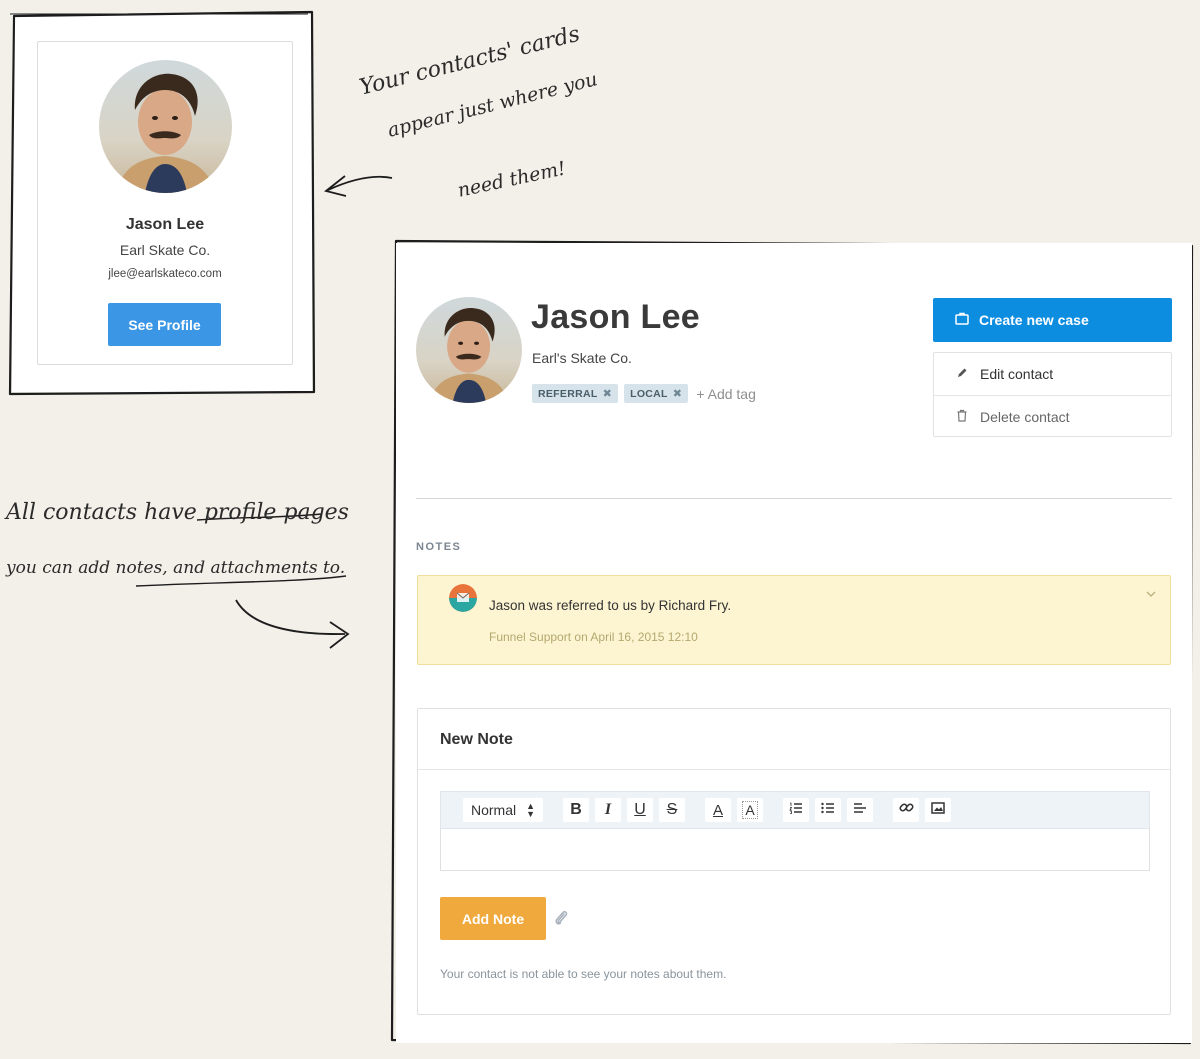 The width and height of the screenshot is (1200, 1059). I want to click on align-left-icon, so click(860, 810).